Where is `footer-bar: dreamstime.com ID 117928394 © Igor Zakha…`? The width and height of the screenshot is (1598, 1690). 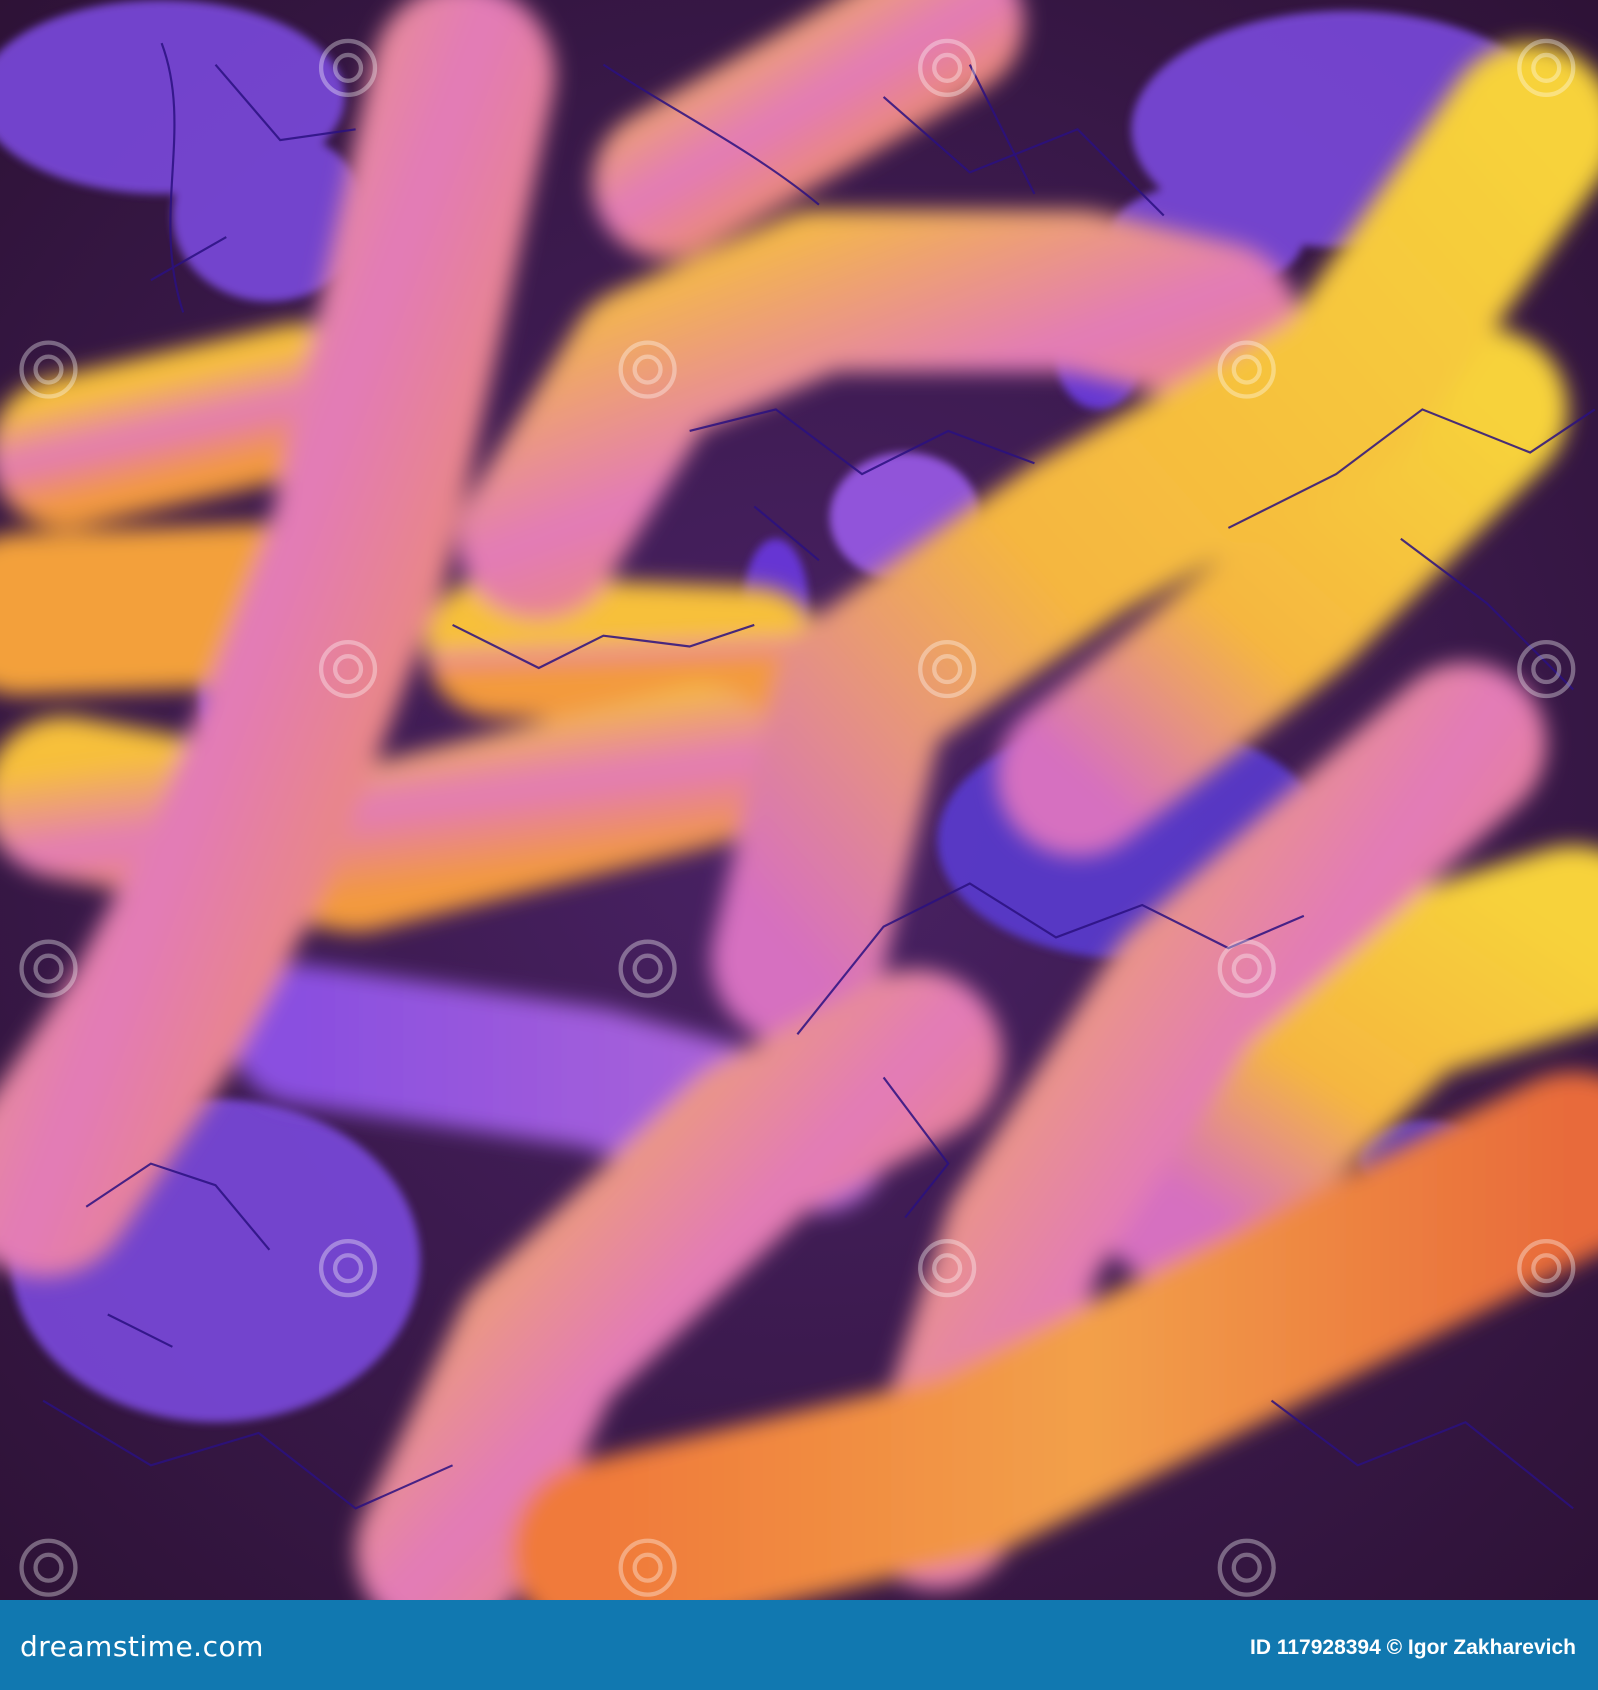
footer-bar: dreamstime.com ID 117928394 © Igor Zakha… is located at coordinates (799, 1645).